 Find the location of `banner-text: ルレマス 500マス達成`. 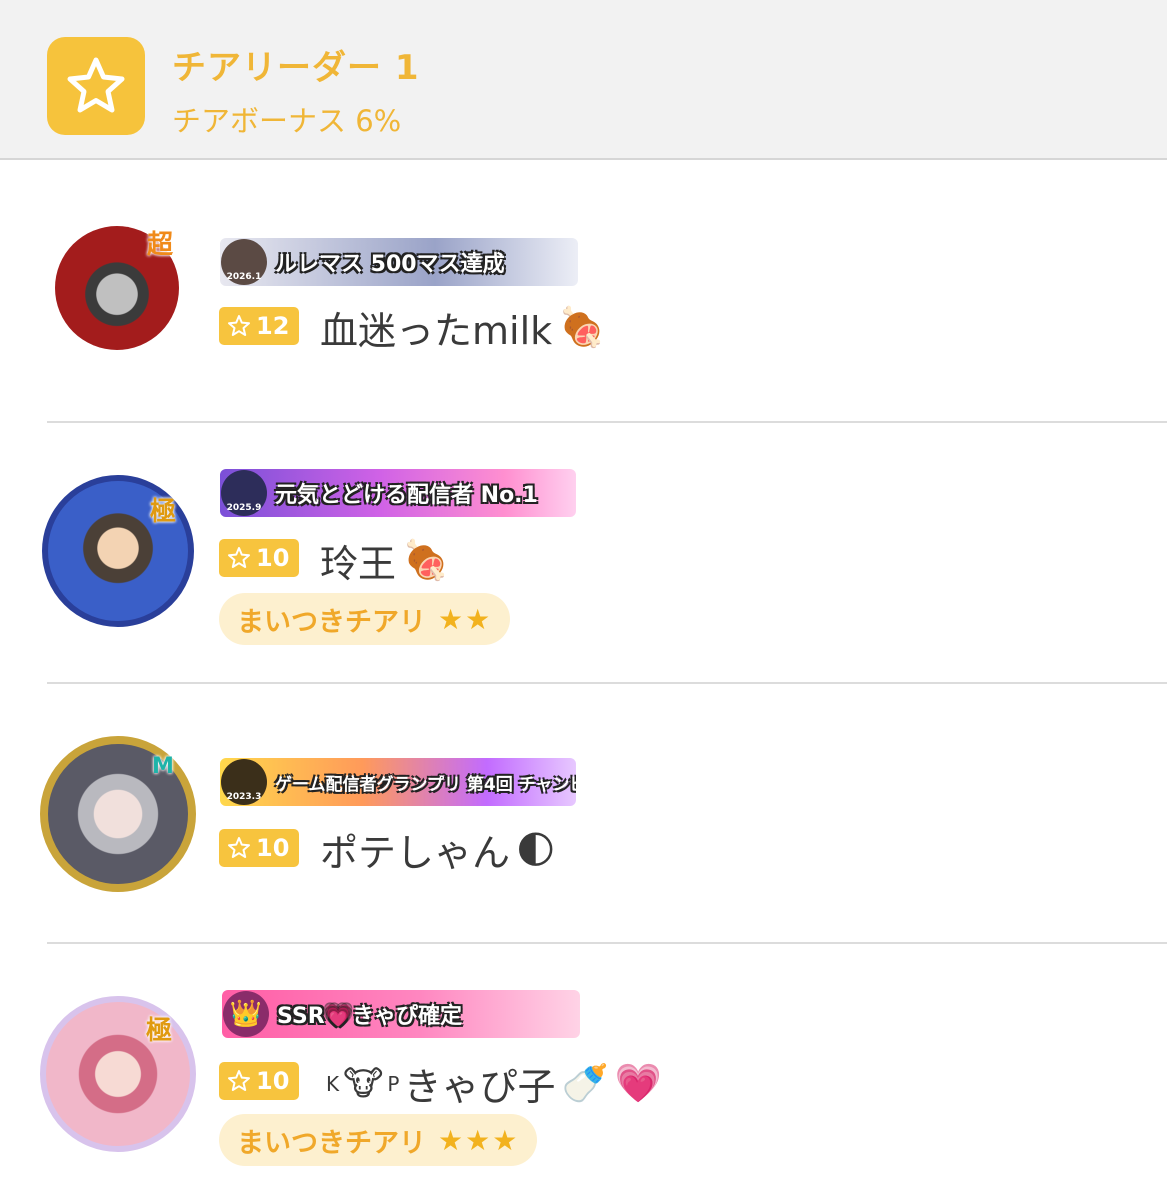

banner-text: ルレマス 500マス達成 is located at coordinates (390, 264).